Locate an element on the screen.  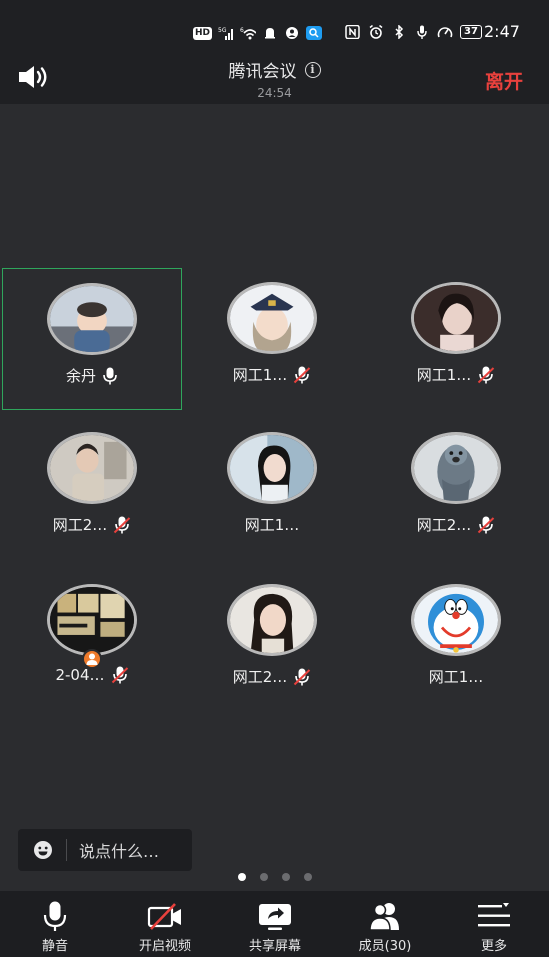
share-screen-label: 共享屏幕 is located at coordinates (274, 946).